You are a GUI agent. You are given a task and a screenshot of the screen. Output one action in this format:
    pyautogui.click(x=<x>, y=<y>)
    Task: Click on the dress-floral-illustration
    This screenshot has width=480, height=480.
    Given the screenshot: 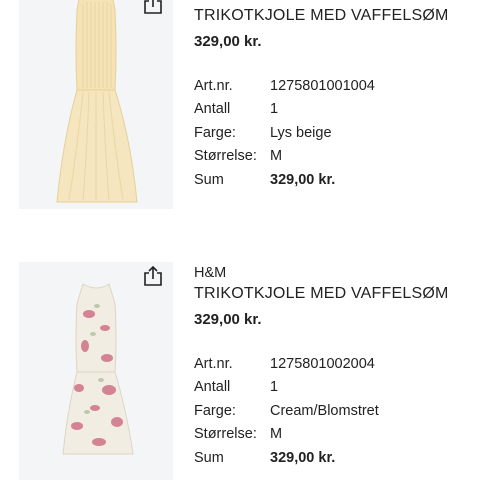 What is the action you would take?
    pyautogui.click(x=98, y=369)
    